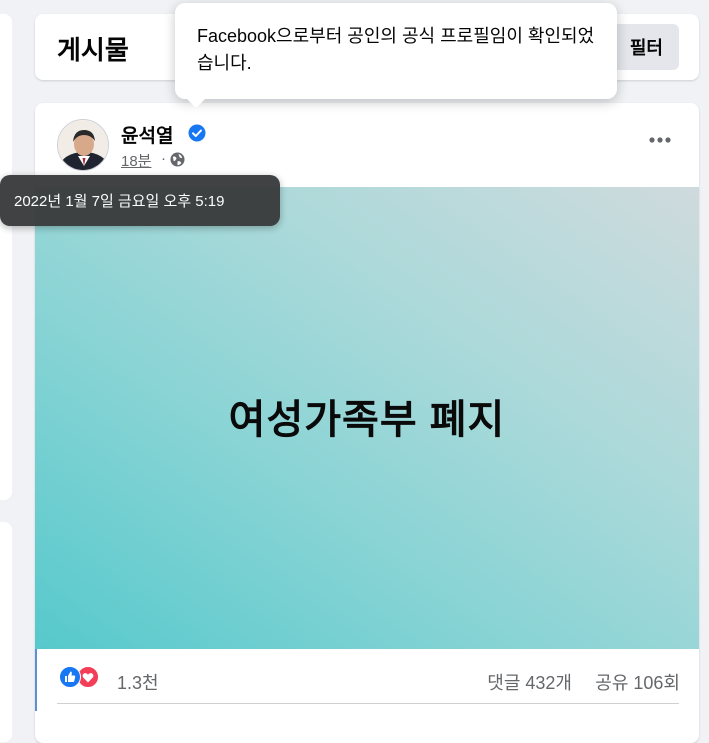  What do you see at coordinates (136, 160) in the screenshot?
I see `post-timestamp-link: 18분` at bounding box center [136, 160].